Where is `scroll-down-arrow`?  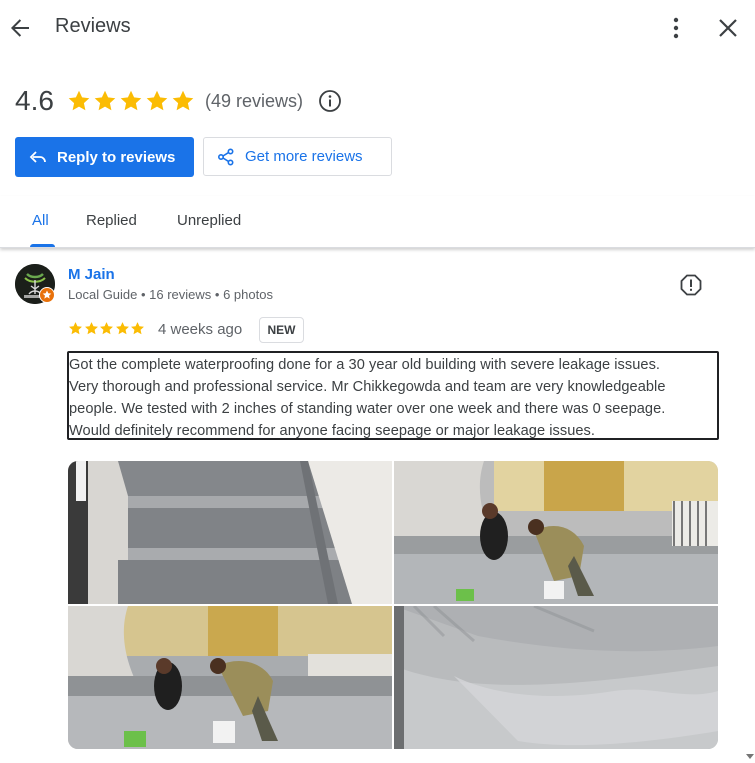
scroll-down-arrow is located at coordinates (750, 756).